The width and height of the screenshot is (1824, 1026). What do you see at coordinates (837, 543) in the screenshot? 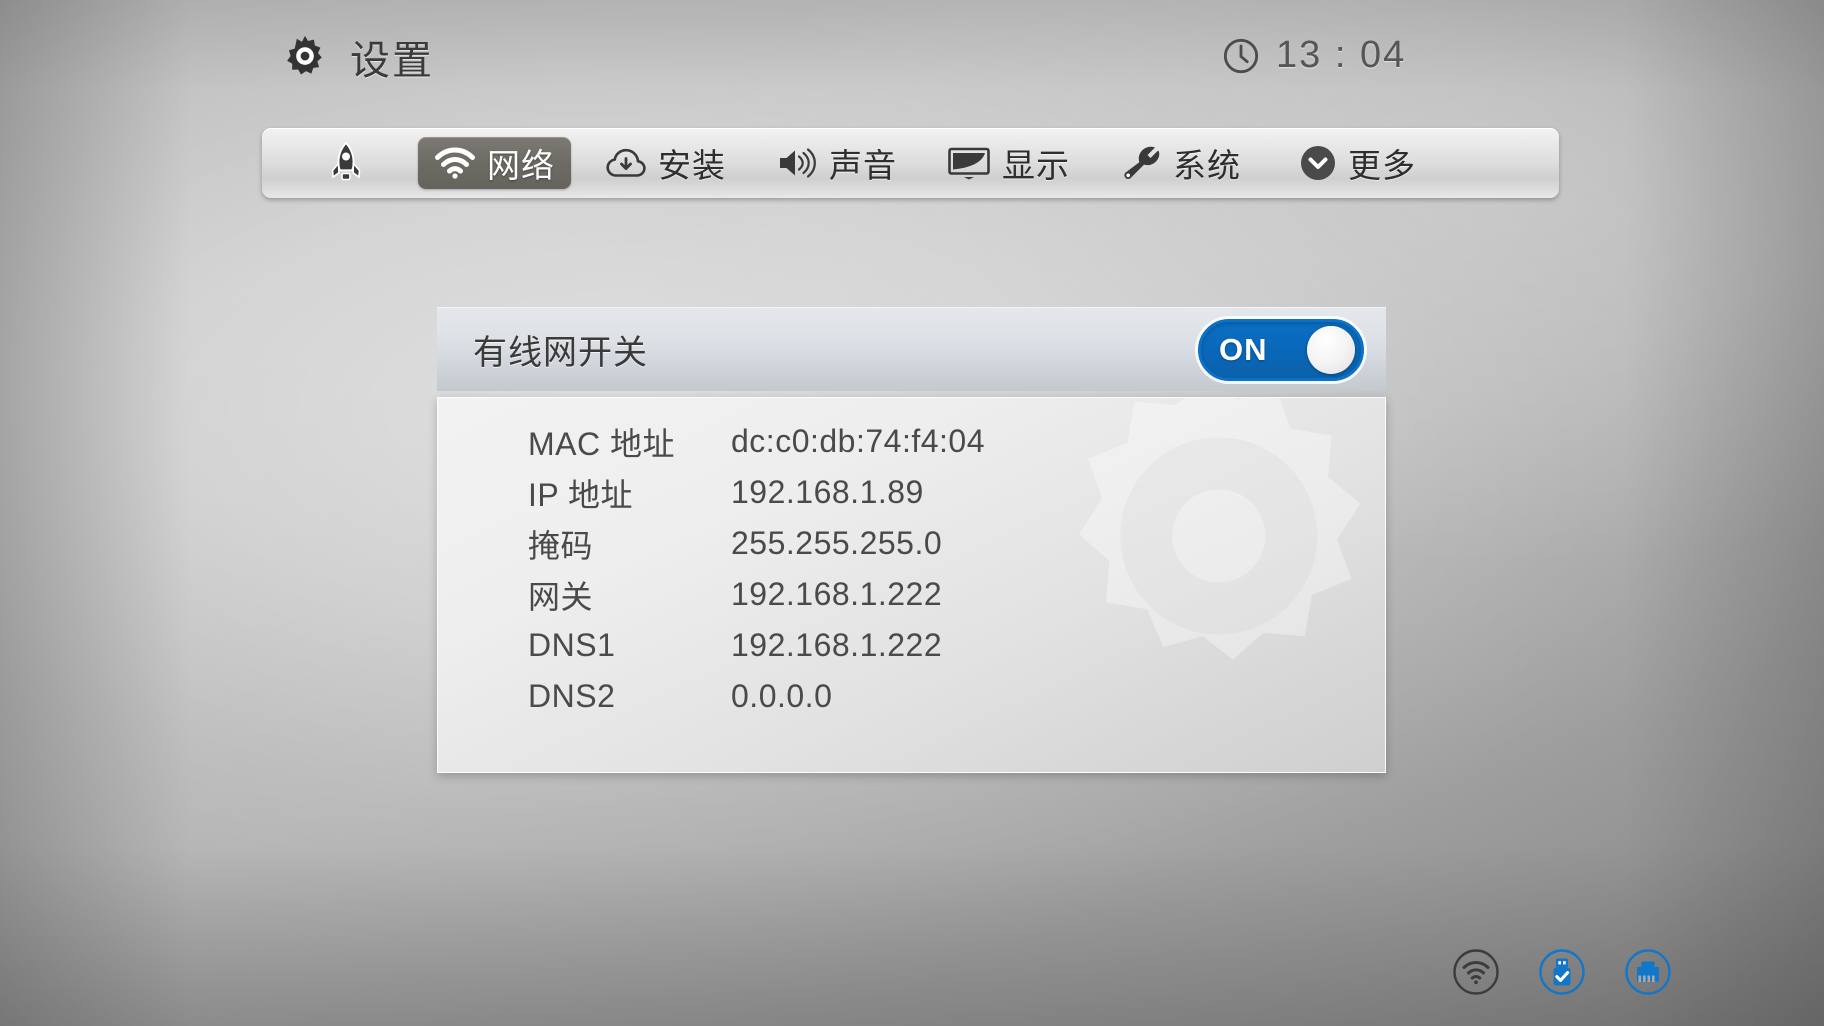
I see `row-value: 255.255.255.0` at bounding box center [837, 543].